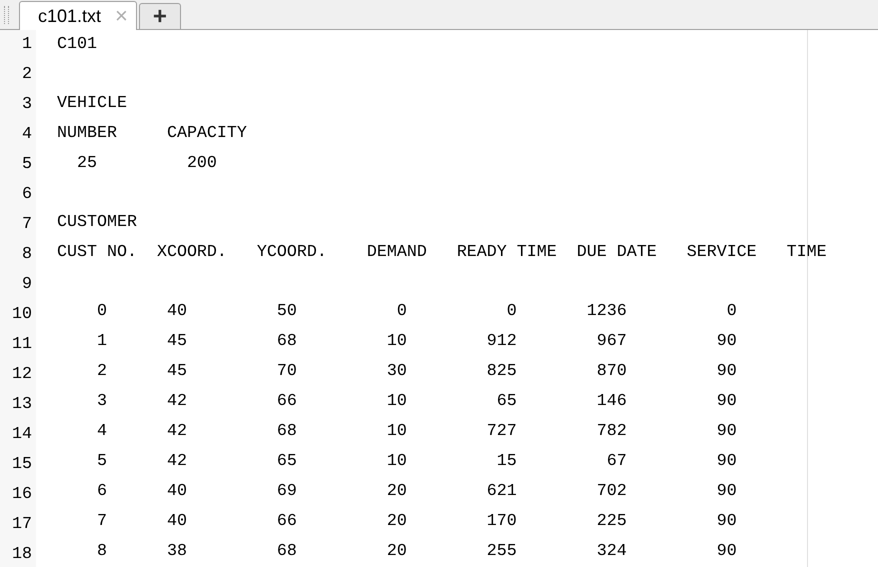  I want to click on line-number: 17, so click(22, 525).